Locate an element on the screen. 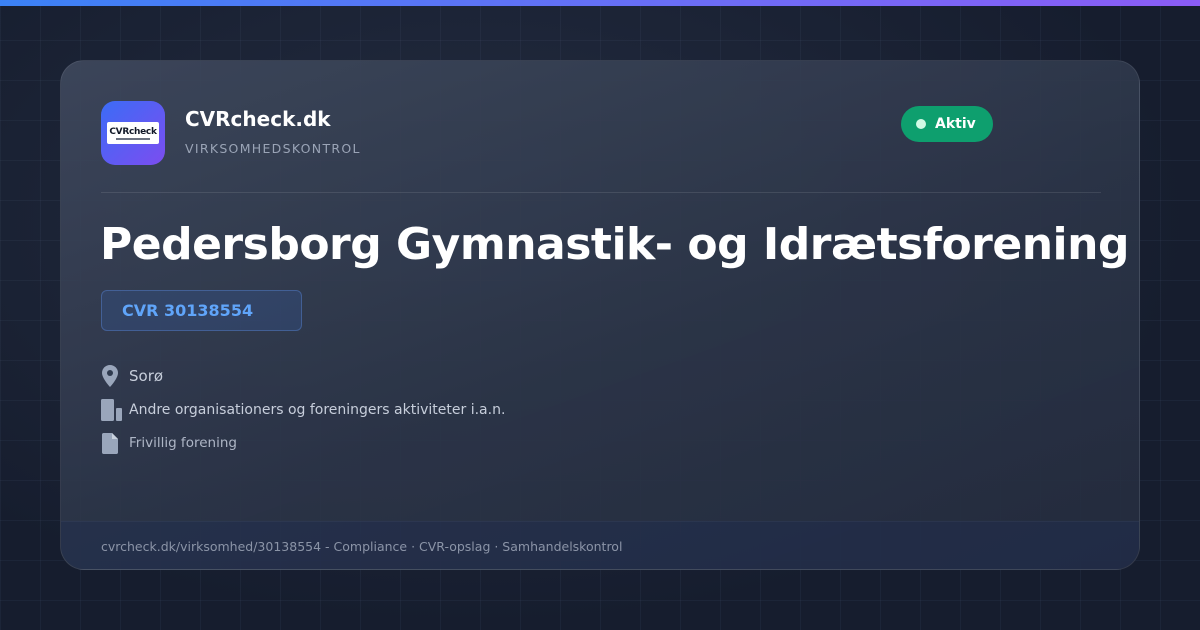 Image resolution: width=1200 pixels, height=630 pixels. location-text: Sorø is located at coordinates (146, 376).